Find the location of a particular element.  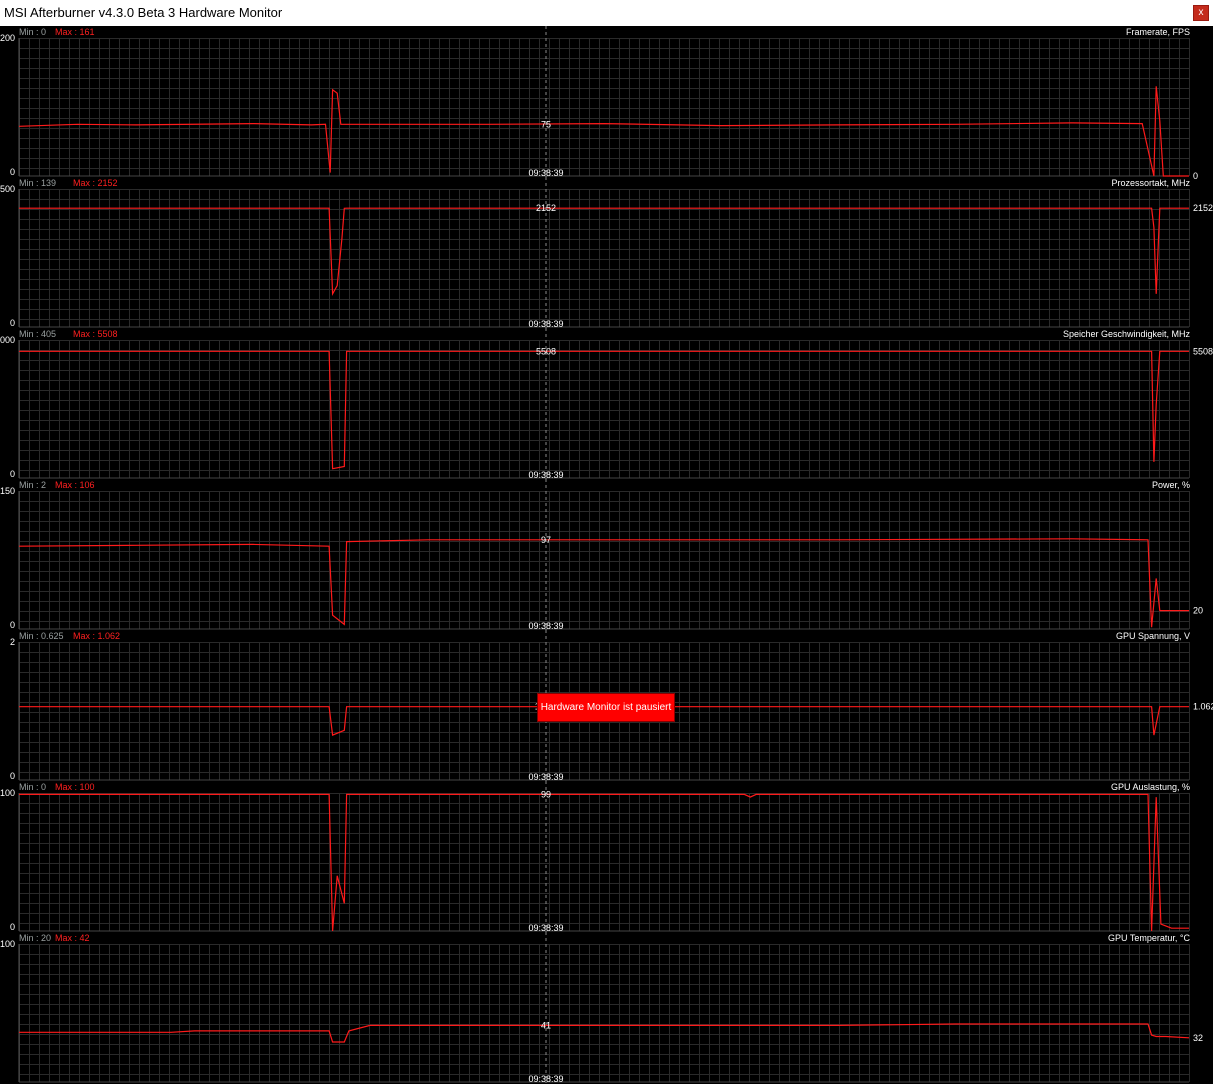

max-label: Max : 100 is located at coordinates (75, 787).